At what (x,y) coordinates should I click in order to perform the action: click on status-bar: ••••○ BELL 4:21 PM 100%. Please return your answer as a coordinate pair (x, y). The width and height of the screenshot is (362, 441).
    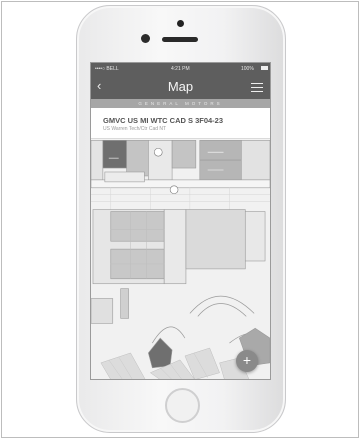
    Looking at the image, I should click on (180, 69).